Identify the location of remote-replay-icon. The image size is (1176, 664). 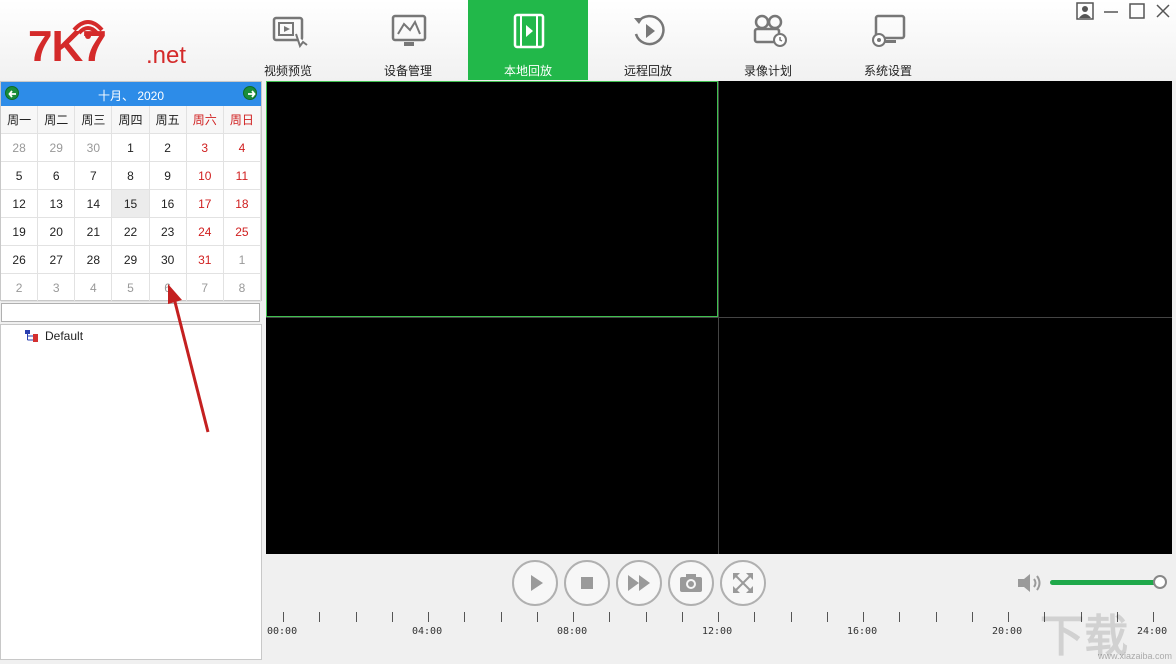
(649, 30).